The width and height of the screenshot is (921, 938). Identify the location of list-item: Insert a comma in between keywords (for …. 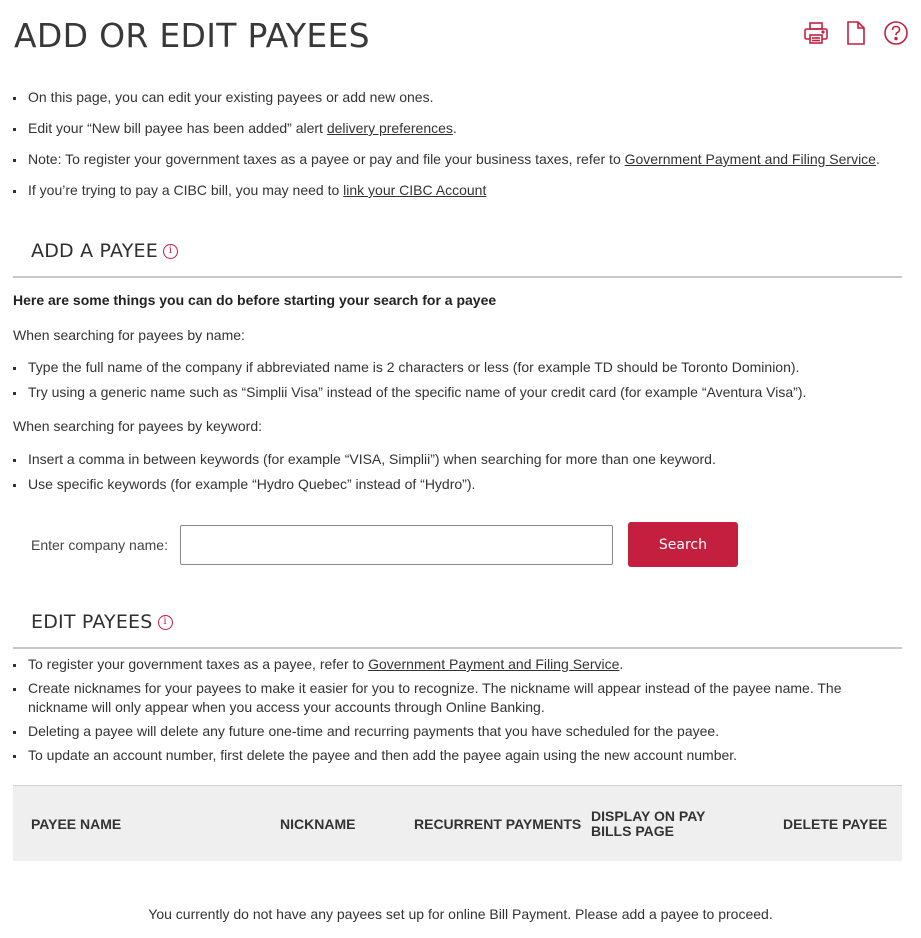
(458, 459).